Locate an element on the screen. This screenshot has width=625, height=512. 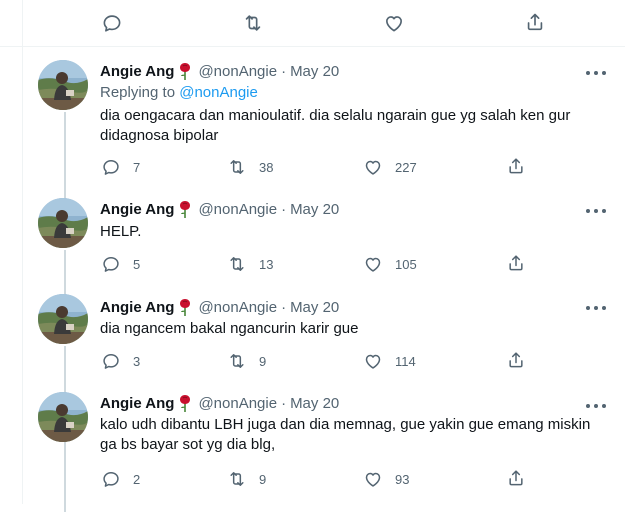
retweet-count: 38 is located at coordinates (266, 167).